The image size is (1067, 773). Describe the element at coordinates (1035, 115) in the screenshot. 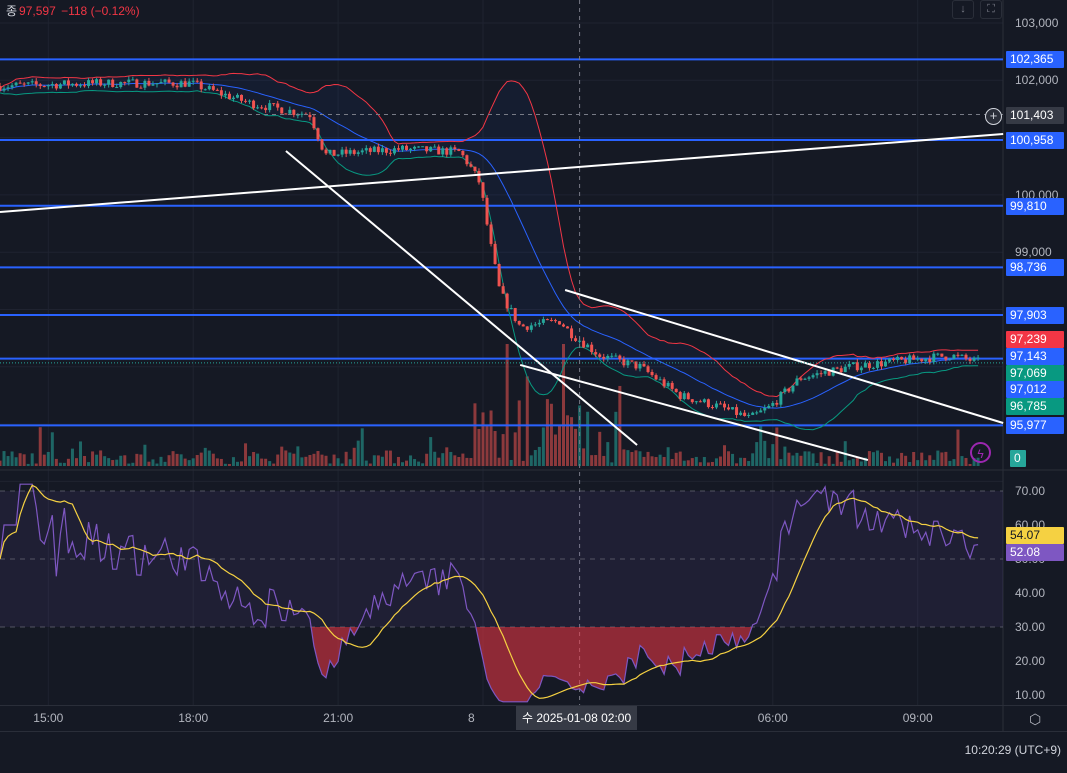

I see `crosshair-price-label: 101,403` at that location.